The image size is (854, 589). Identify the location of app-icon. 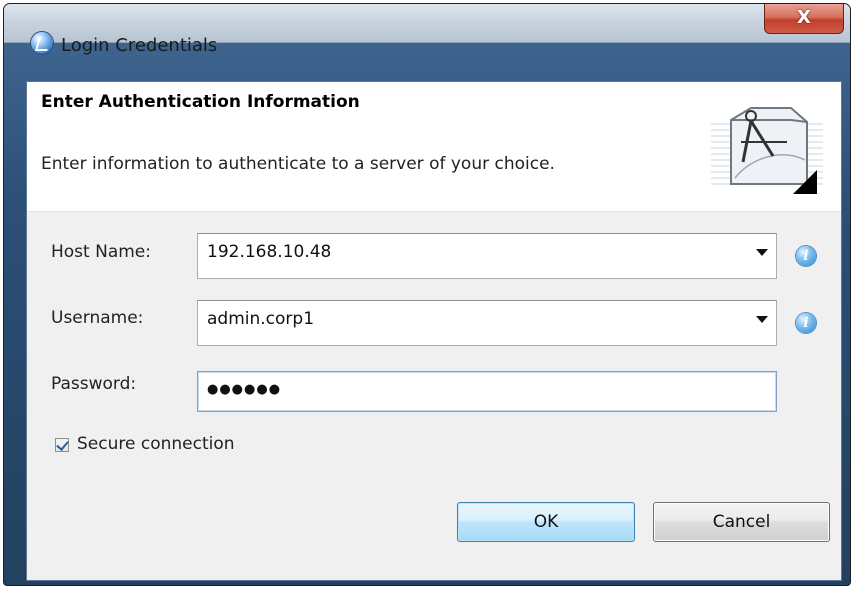
(42, 43).